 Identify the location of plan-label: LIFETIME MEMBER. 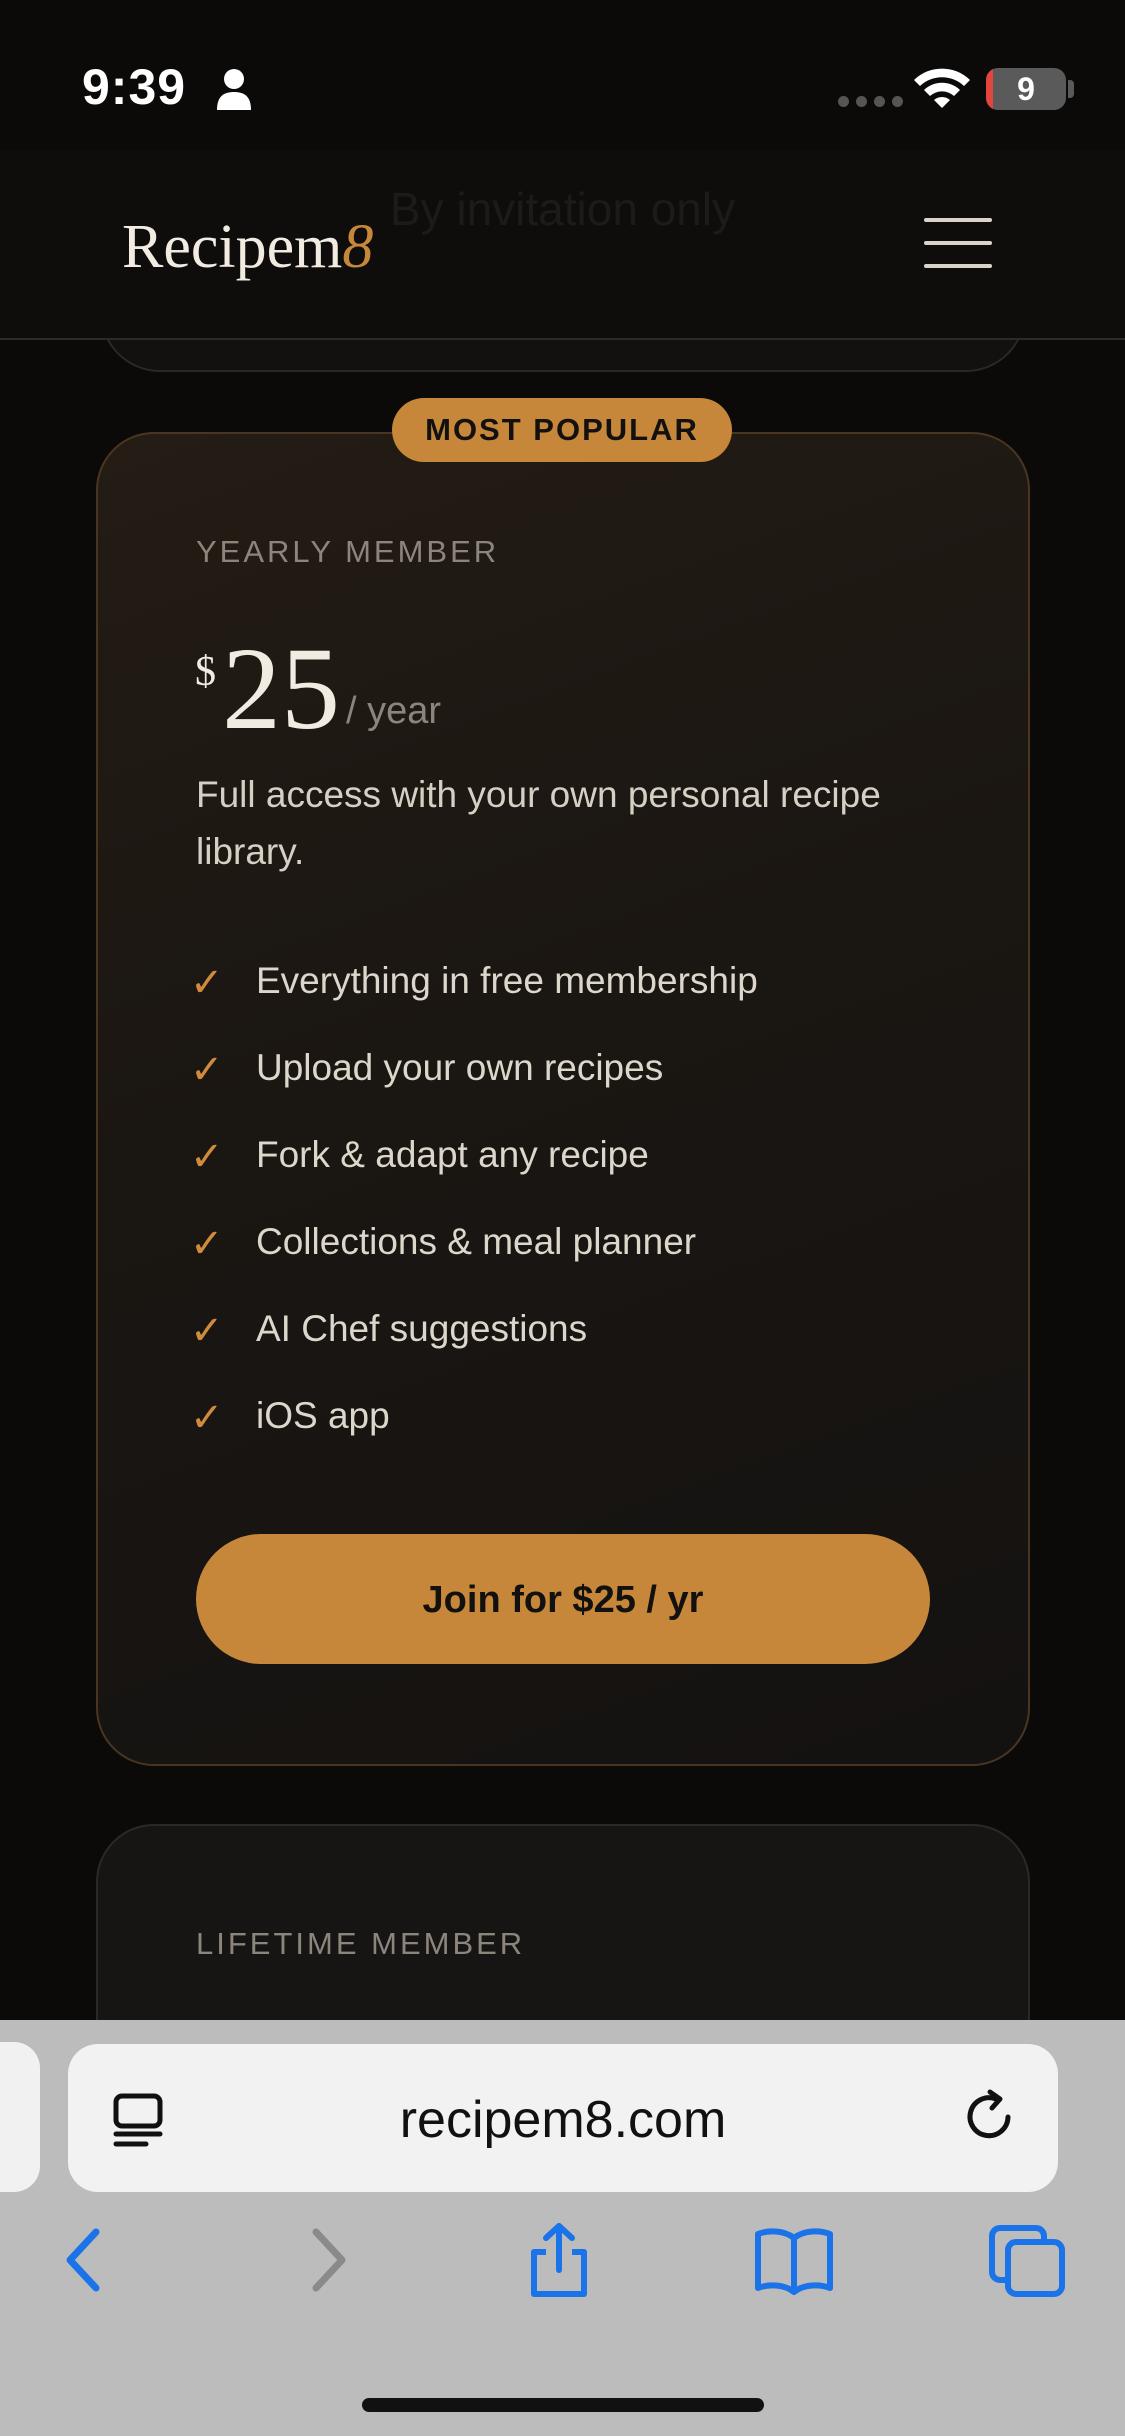
(361, 1943).